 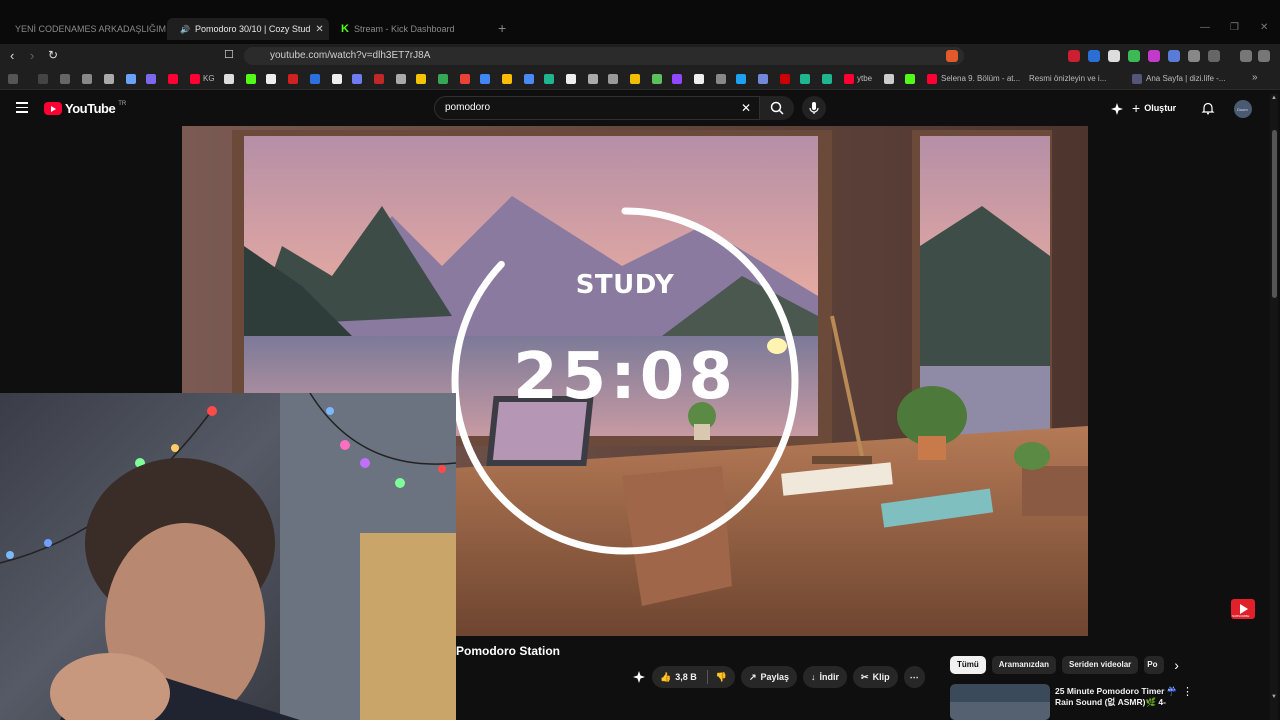 I want to click on puzzle-icon, so click(x=1194, y=56).